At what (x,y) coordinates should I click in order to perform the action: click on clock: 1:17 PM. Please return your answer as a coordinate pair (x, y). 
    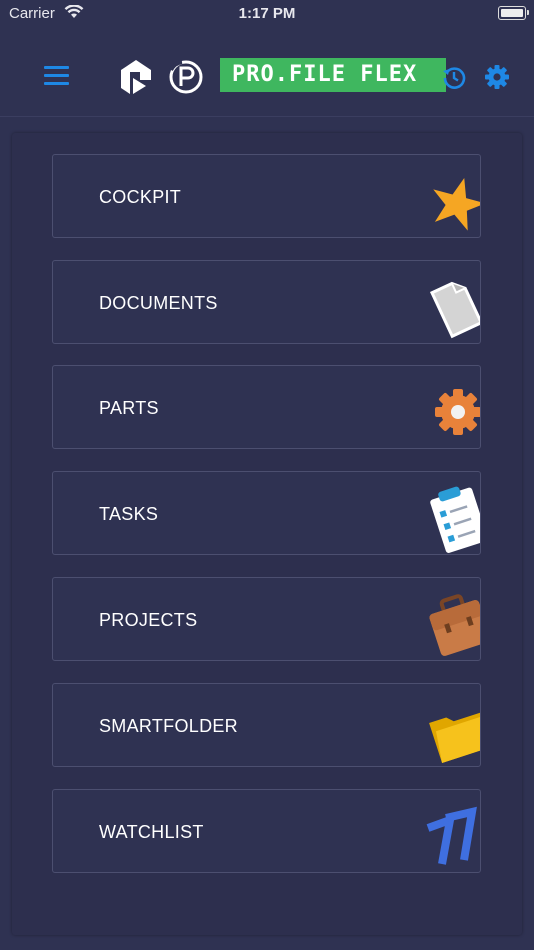
    Looking at the image, I should click on (267, 13).